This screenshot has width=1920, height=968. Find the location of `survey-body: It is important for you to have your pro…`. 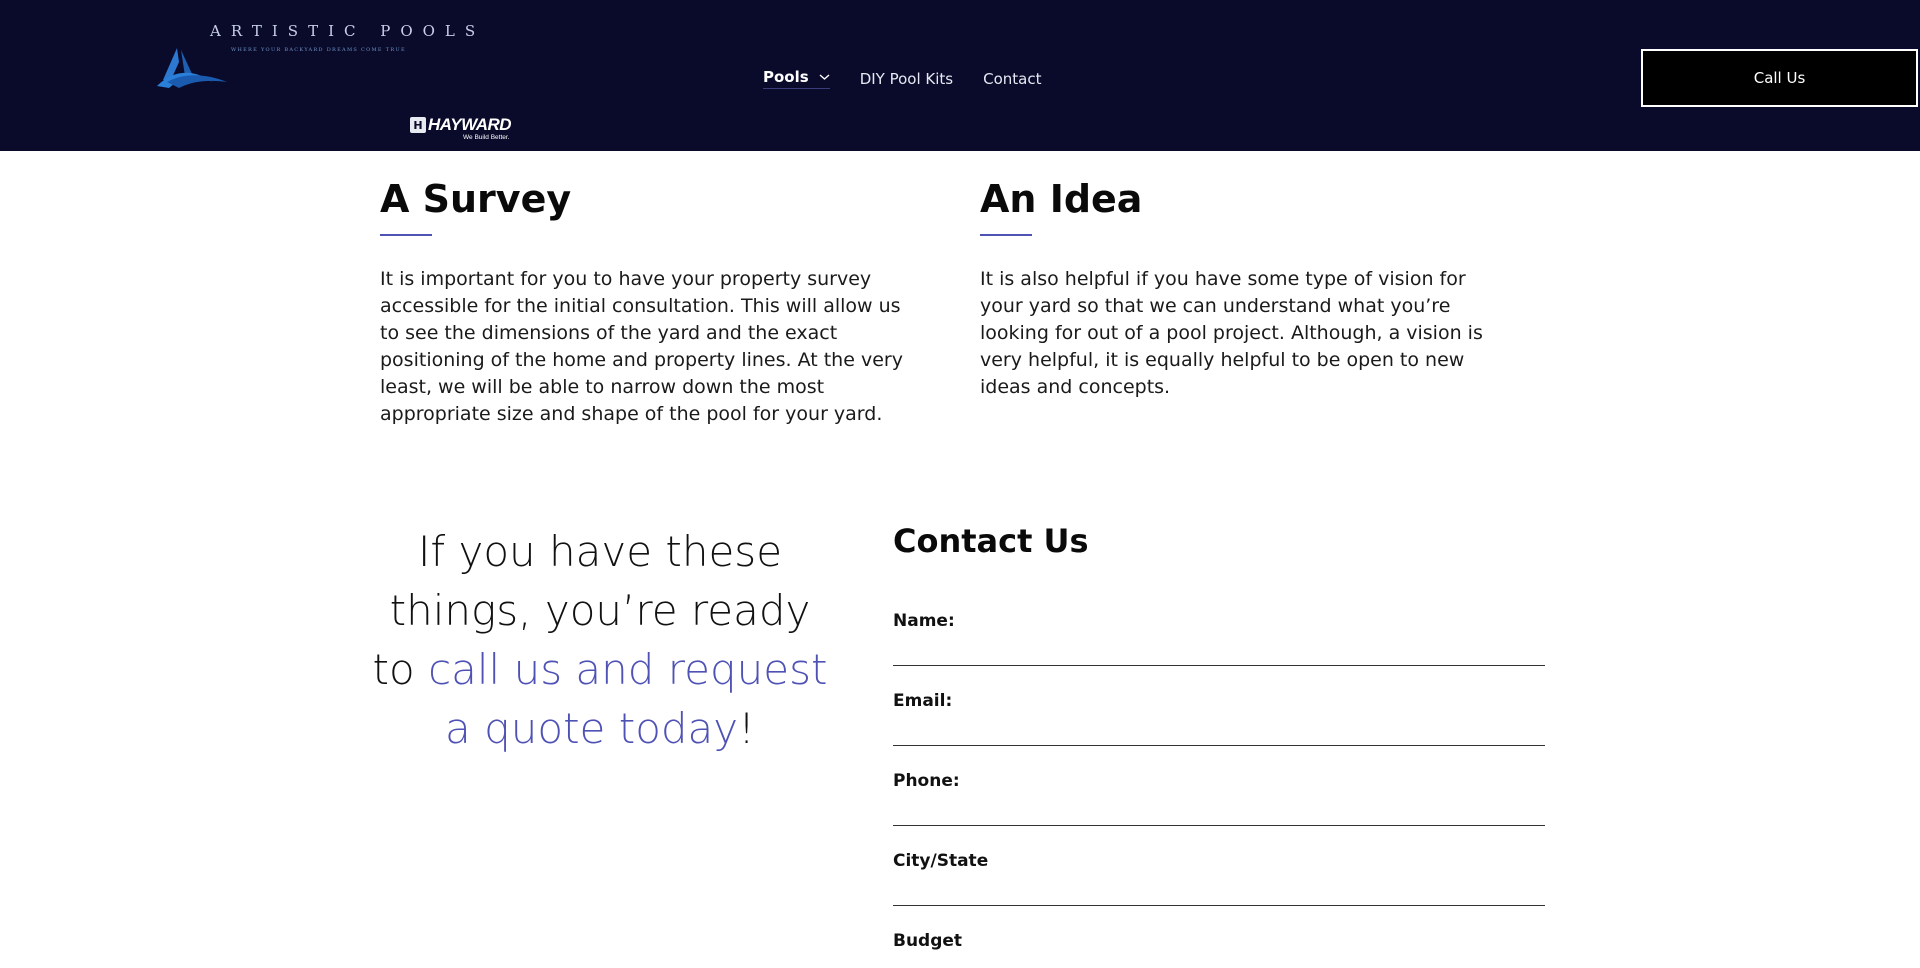

survey-body: It is important for you to have your pro… is located at coordinates (641, 346).